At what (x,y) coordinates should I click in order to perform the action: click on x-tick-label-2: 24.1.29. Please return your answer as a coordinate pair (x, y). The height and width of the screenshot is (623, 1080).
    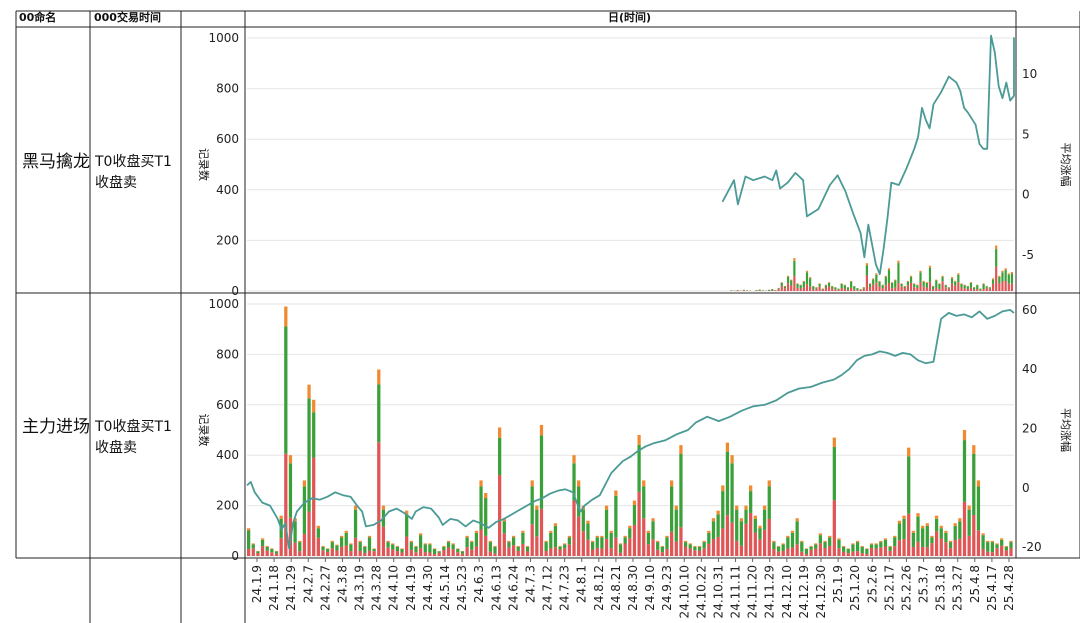
    Looking at the image, I should click on (291, 588).